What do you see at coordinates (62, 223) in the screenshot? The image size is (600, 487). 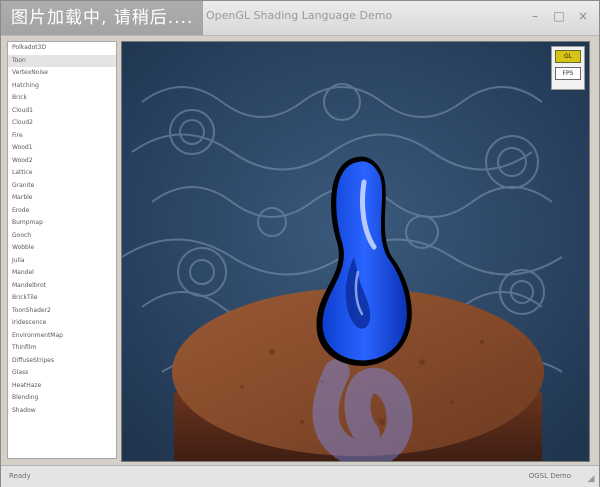 I see `shader-list-item: Bumpmap` at bounding box center [62, 223].